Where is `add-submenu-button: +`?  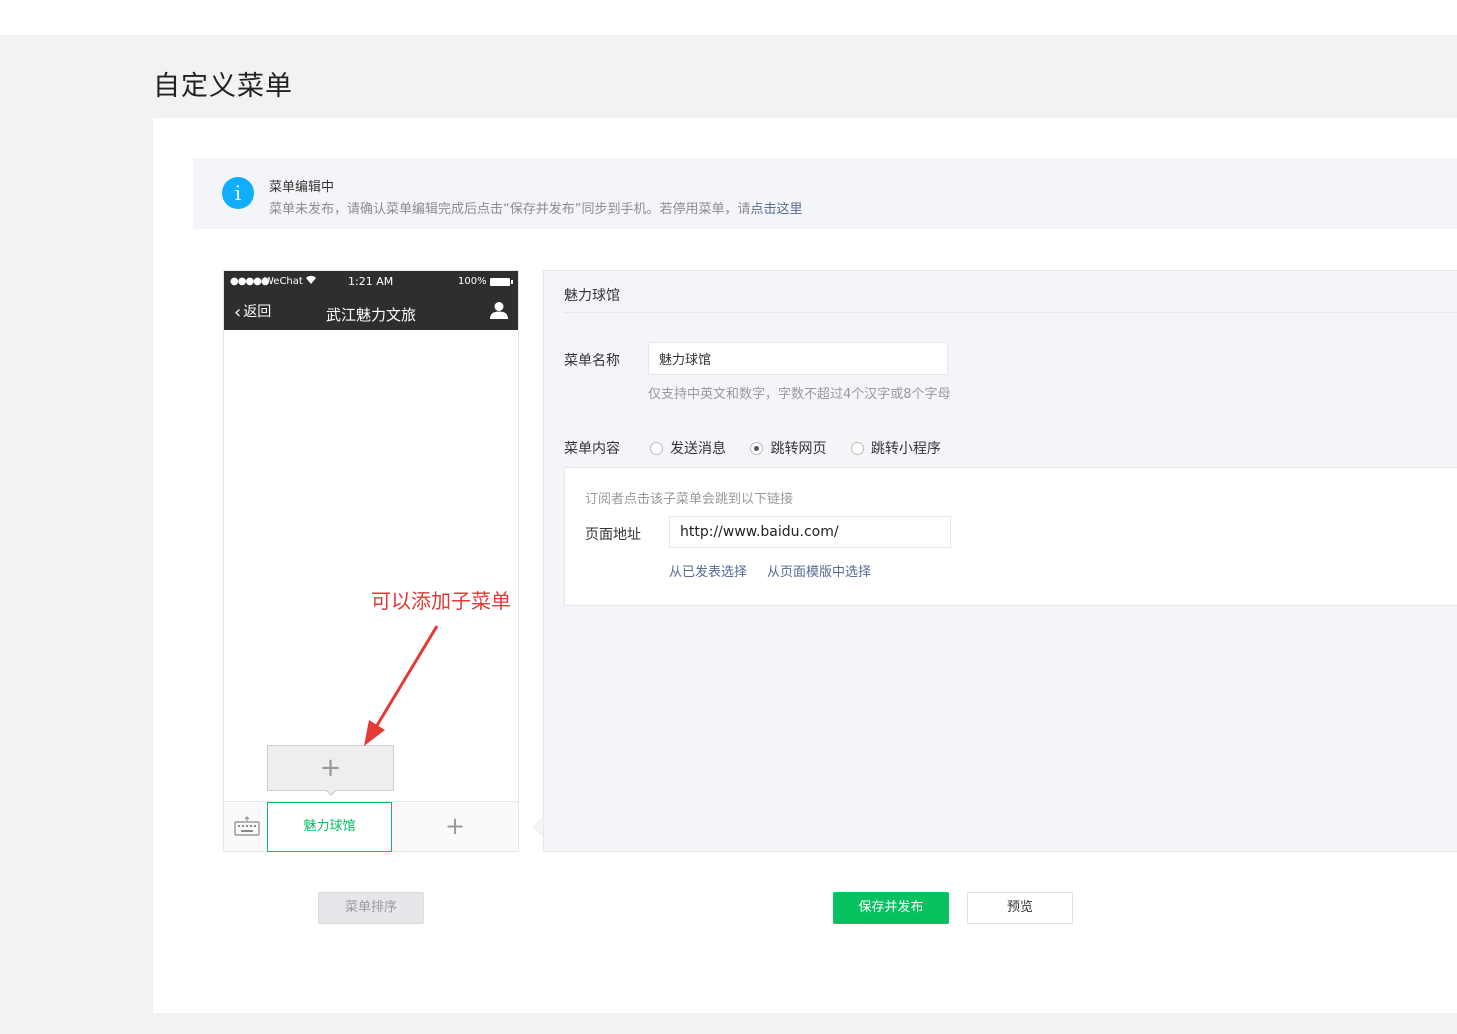
add-submenu-button: + is located at coordinates (330, 768).